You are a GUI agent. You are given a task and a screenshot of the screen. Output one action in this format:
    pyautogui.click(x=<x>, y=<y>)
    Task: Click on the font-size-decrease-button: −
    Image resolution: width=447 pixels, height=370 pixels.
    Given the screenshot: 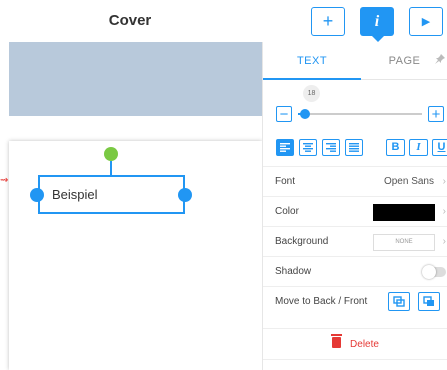 What is the action you would take?
    pyautogui.click(x=284, y=114)
    